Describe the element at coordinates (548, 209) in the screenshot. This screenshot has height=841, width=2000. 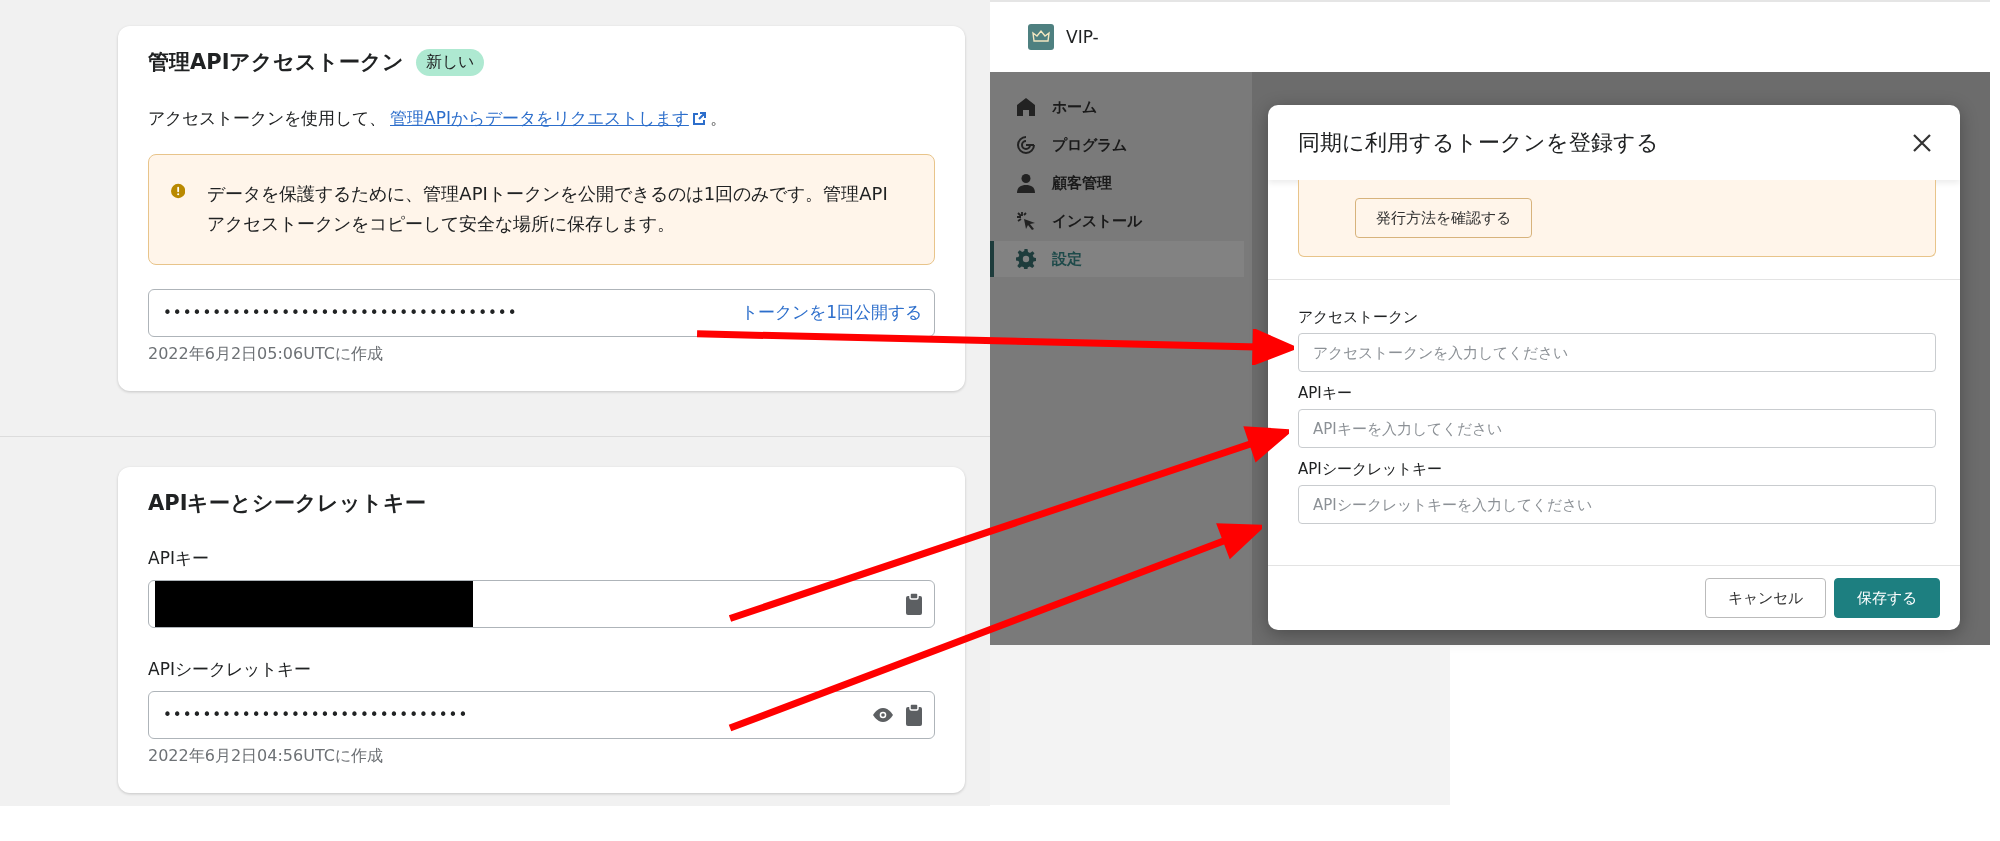
I see `warning-text: データを保護するために、管理APIトークンを公開できるのは1回のみです。管理APIアクセストークンをコピーして安全な場所に保存します。` at that location.